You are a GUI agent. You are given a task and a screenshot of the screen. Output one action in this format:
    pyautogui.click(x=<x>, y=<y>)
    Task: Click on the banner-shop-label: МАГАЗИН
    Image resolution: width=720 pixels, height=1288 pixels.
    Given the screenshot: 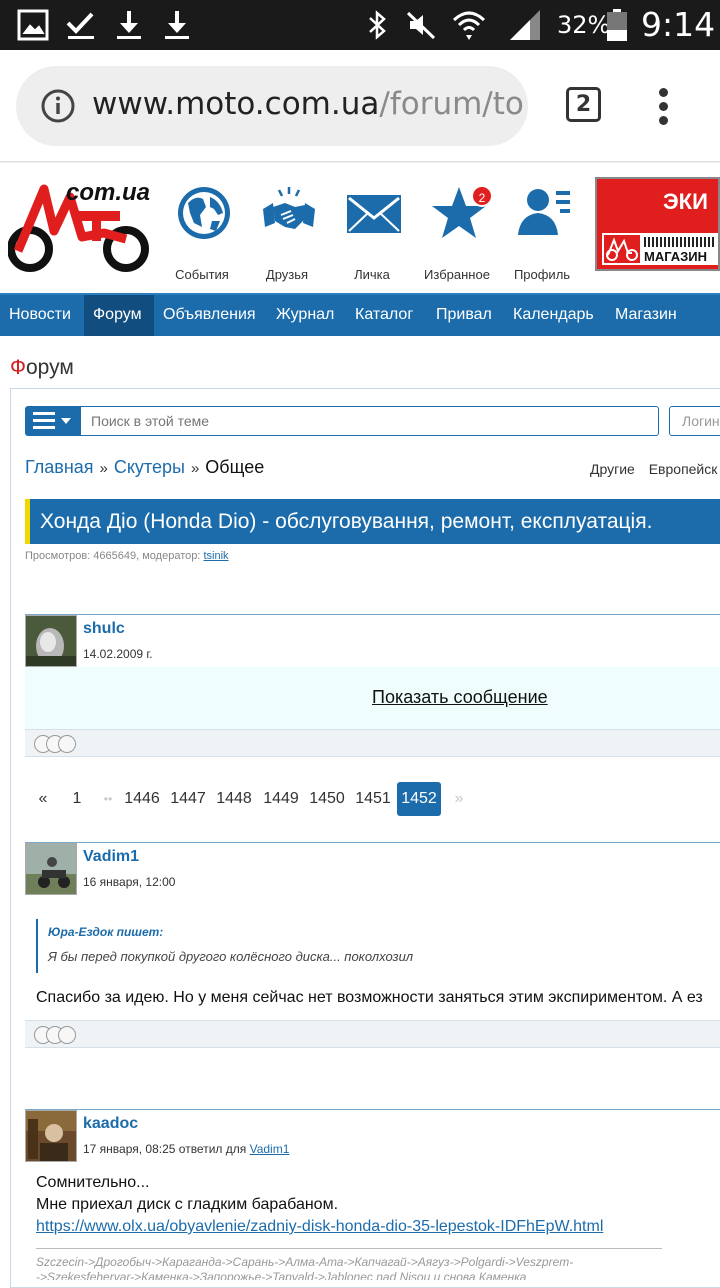 What is the action you would take?
    pyautogui.click(x=676, y=256)
    